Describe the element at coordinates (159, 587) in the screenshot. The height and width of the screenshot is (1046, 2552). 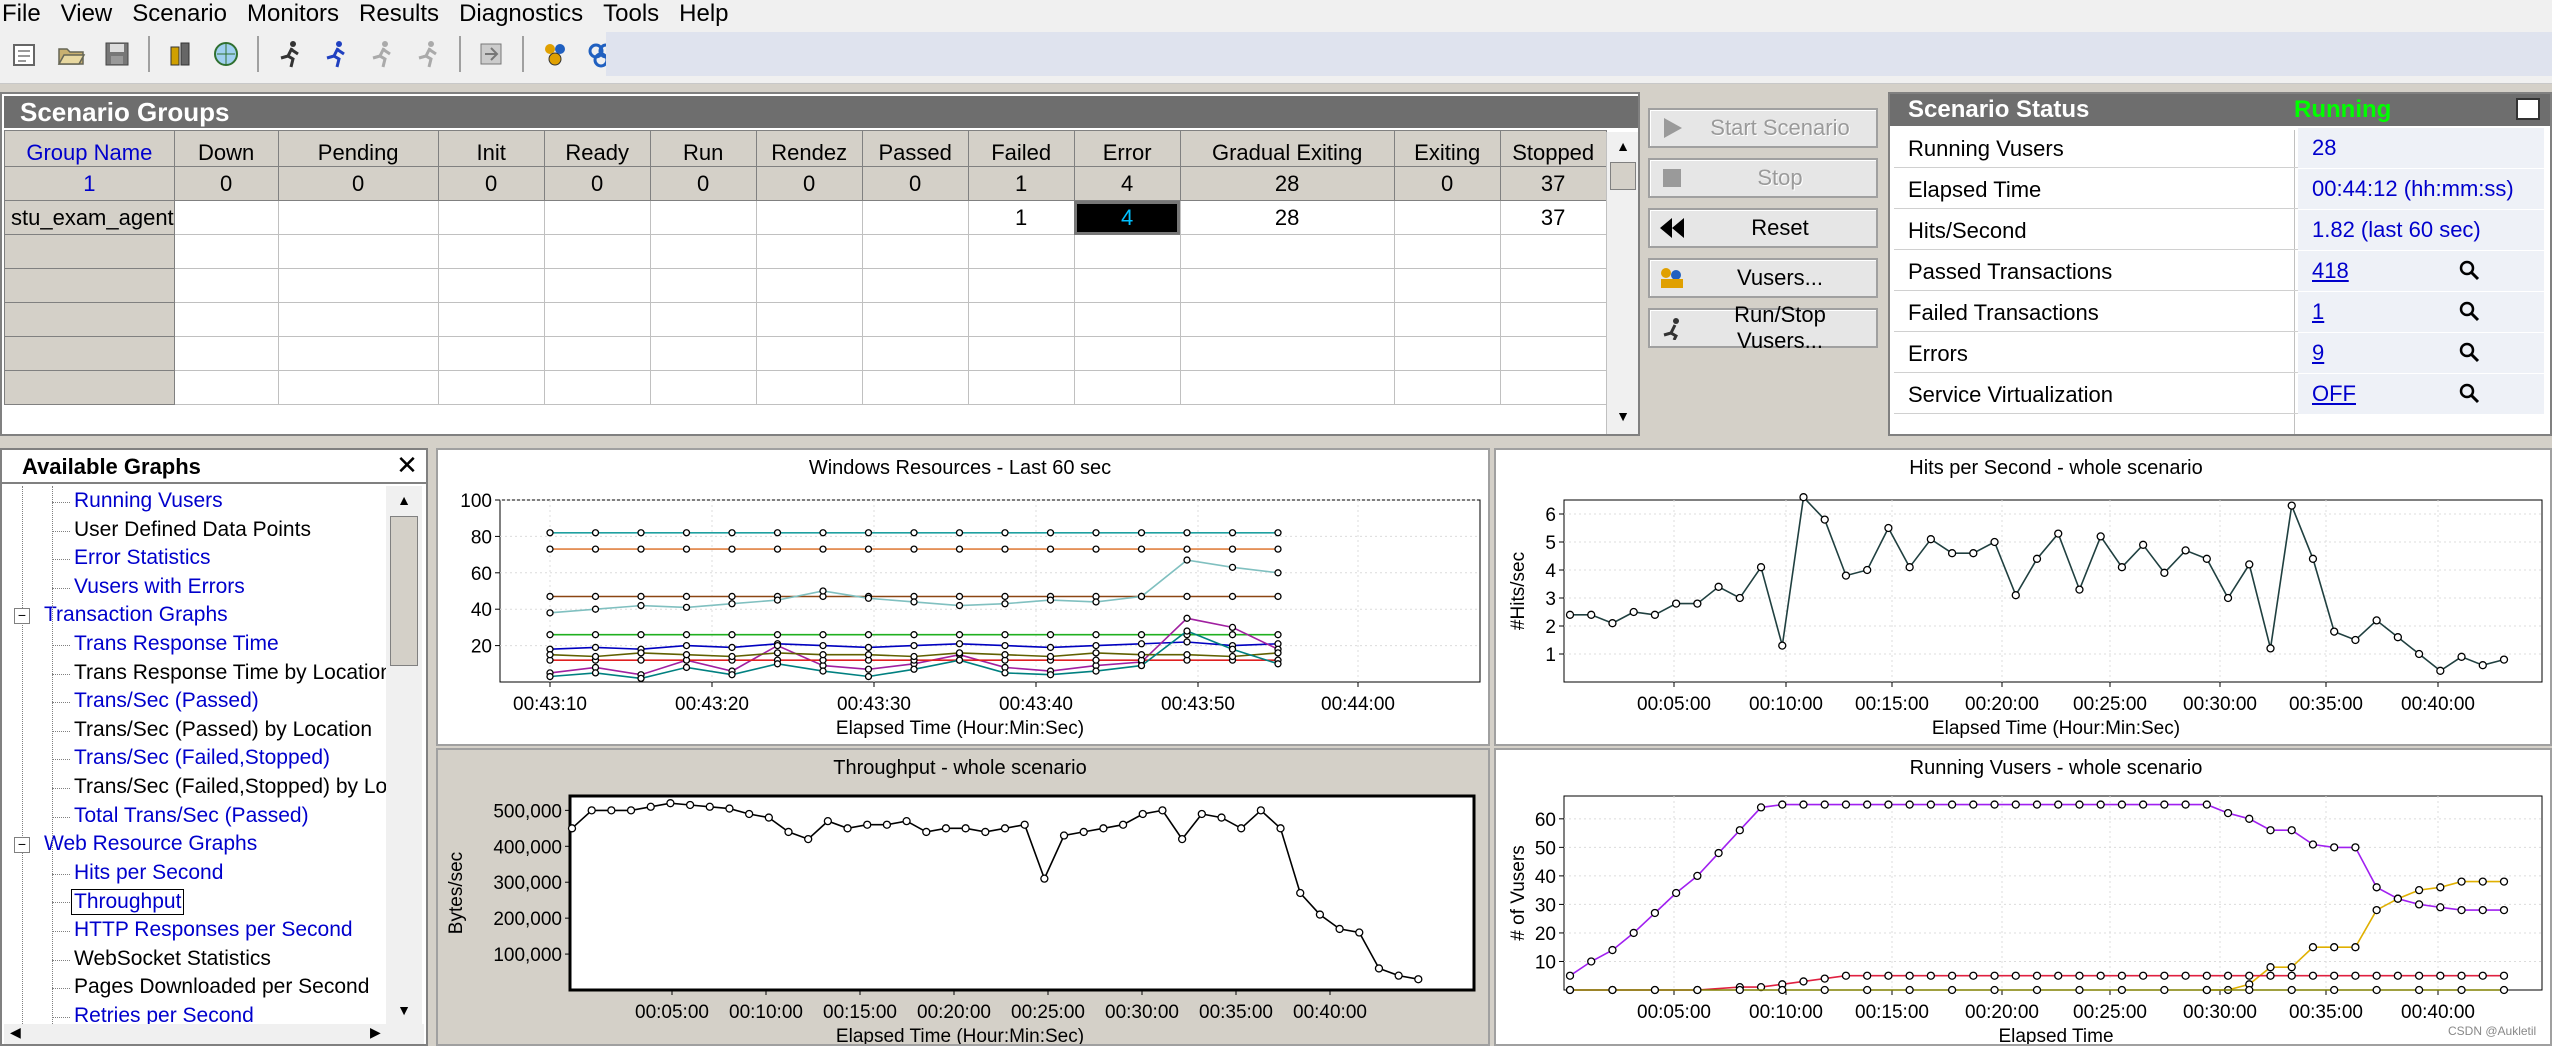
I see `graph-tree-item: Vusers with Errors` at that location.